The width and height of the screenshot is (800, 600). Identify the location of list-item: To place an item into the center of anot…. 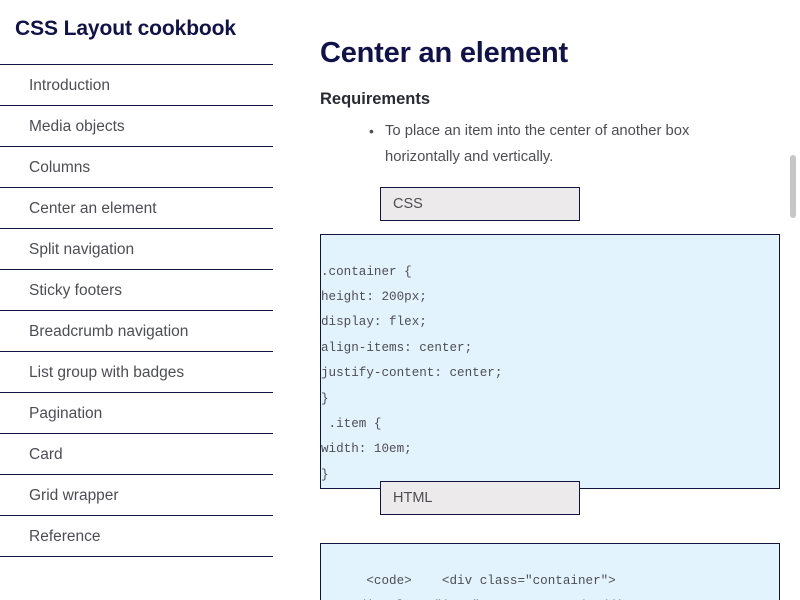
(562, 144).